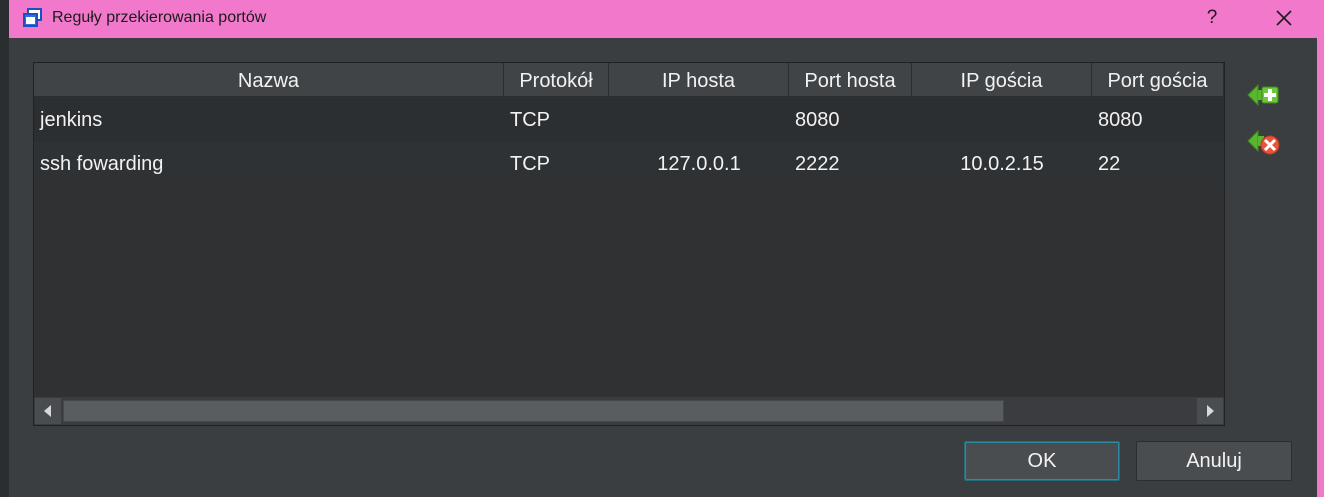  Describe the element at coordinates (699, 120) in the screenshot. I see `cell-host-ip` at that location.